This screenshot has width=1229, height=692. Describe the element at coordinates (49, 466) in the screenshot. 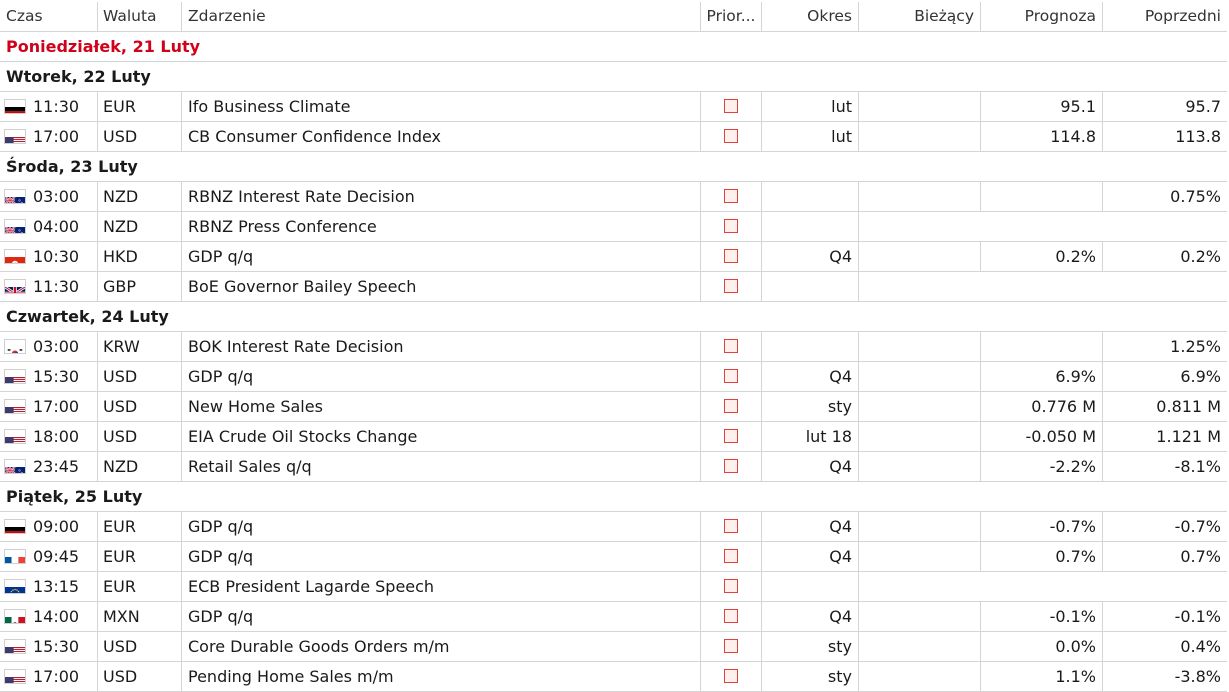

I see `time-cell: 23:45` at that location.